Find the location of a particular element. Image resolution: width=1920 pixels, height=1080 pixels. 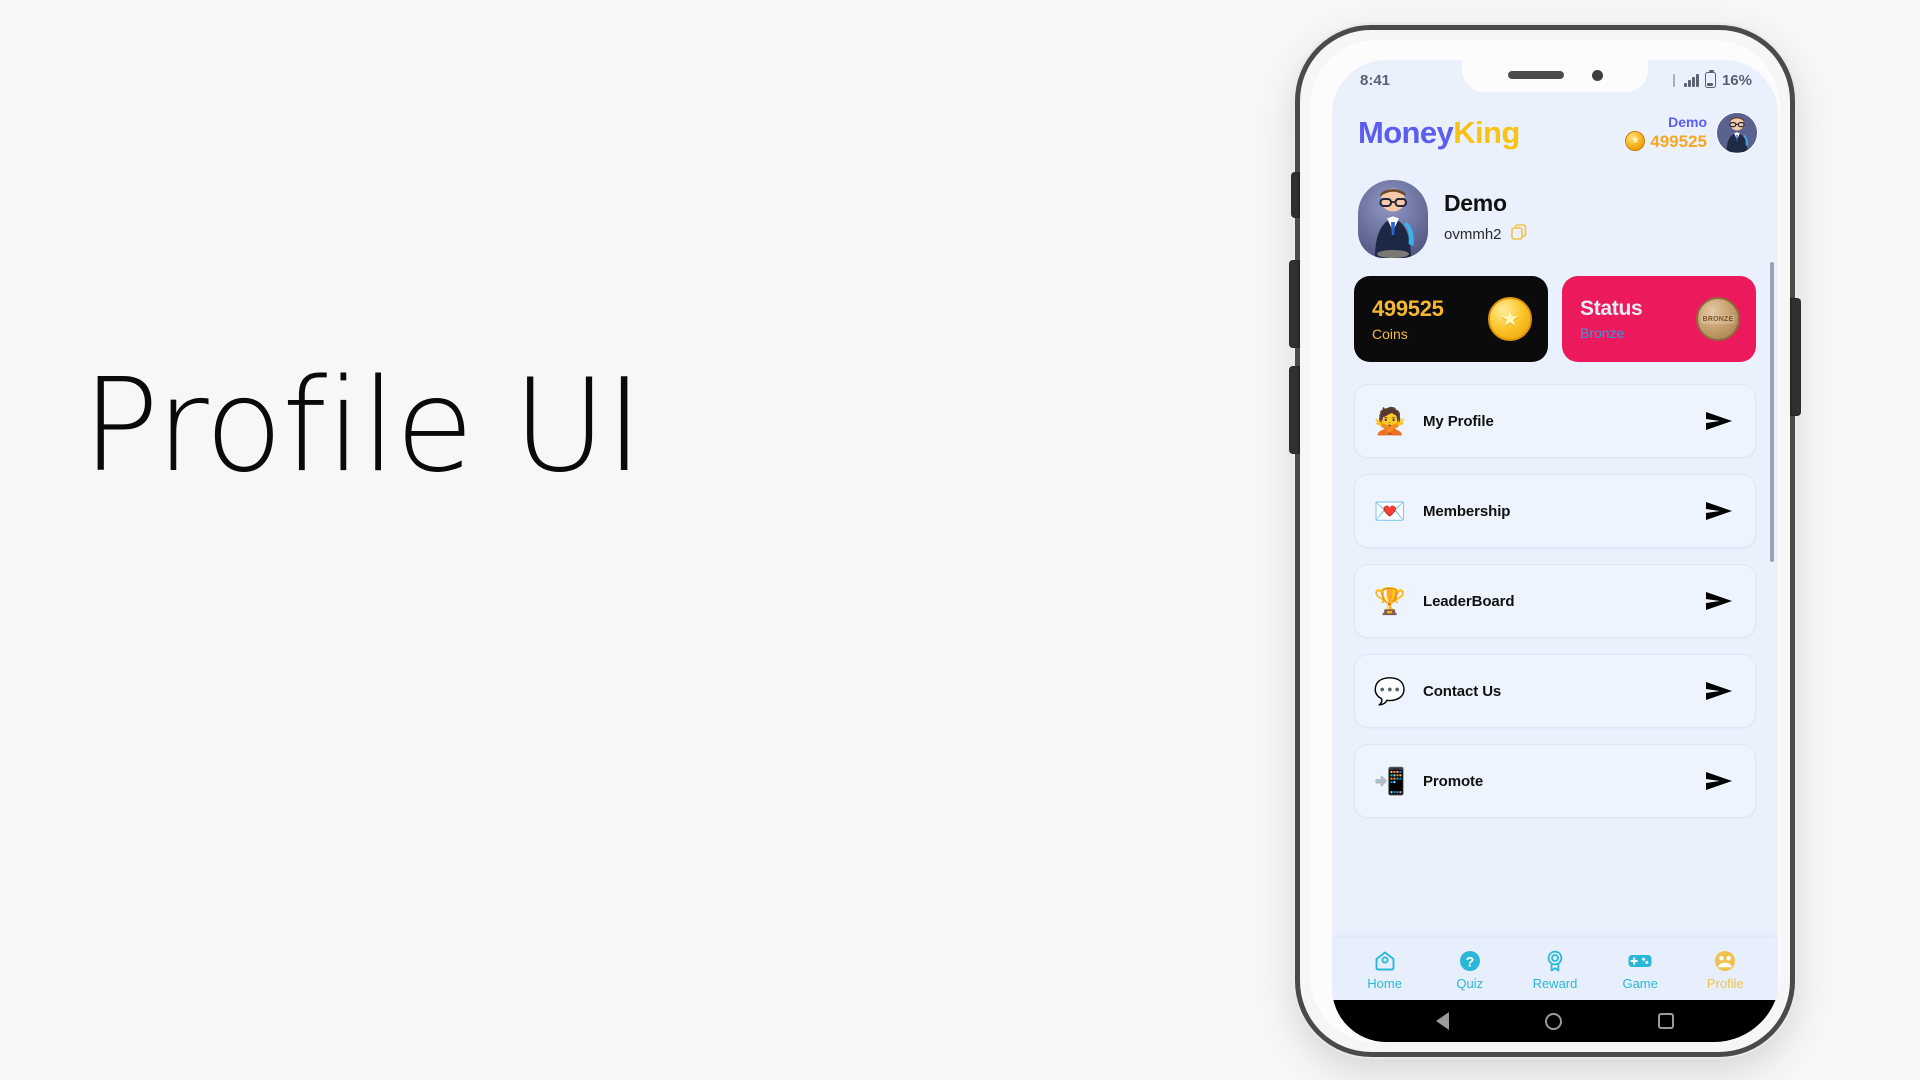

profile-icon is located at coordinates (1725, 961).